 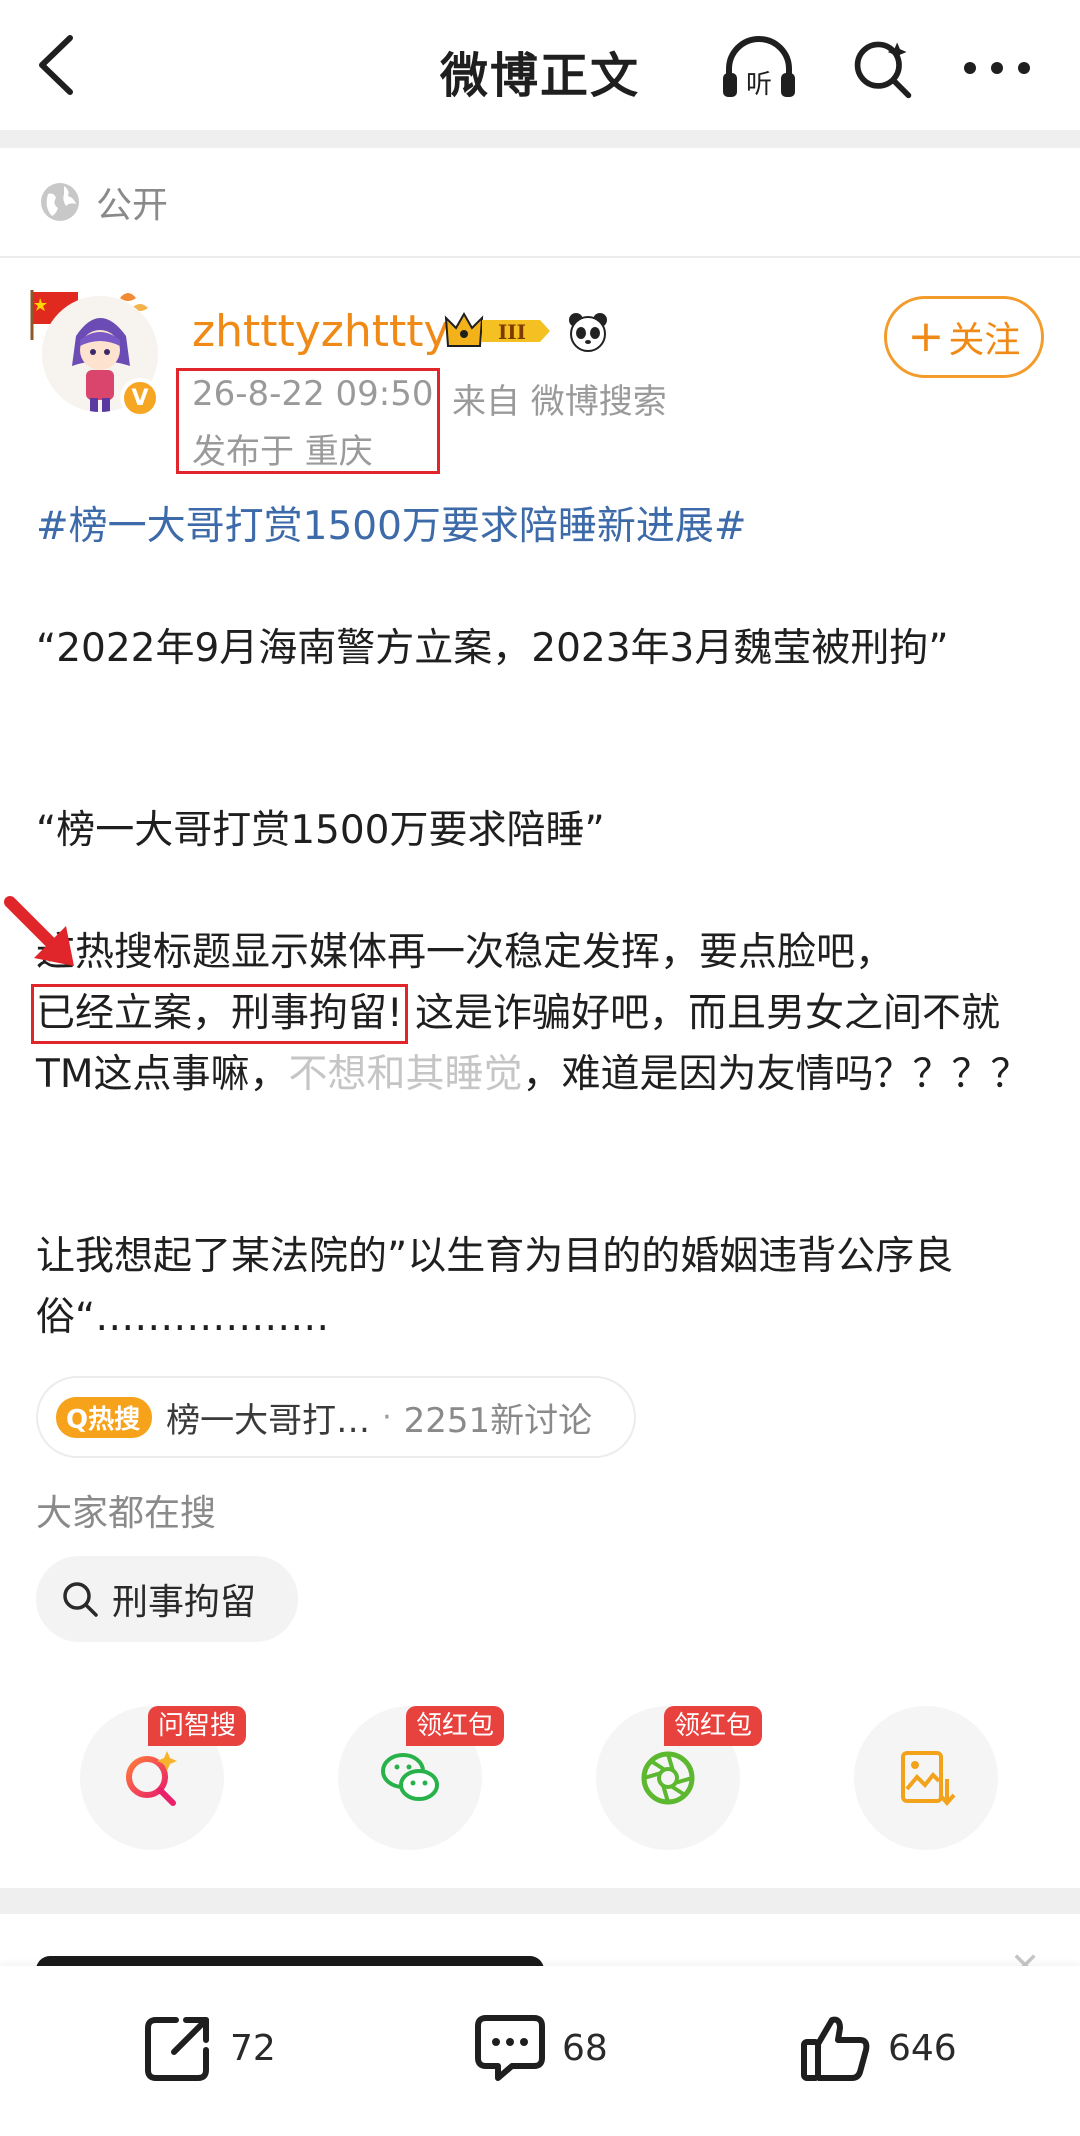 I want to click on ai-search-icon, so click(x=151, y=1778).